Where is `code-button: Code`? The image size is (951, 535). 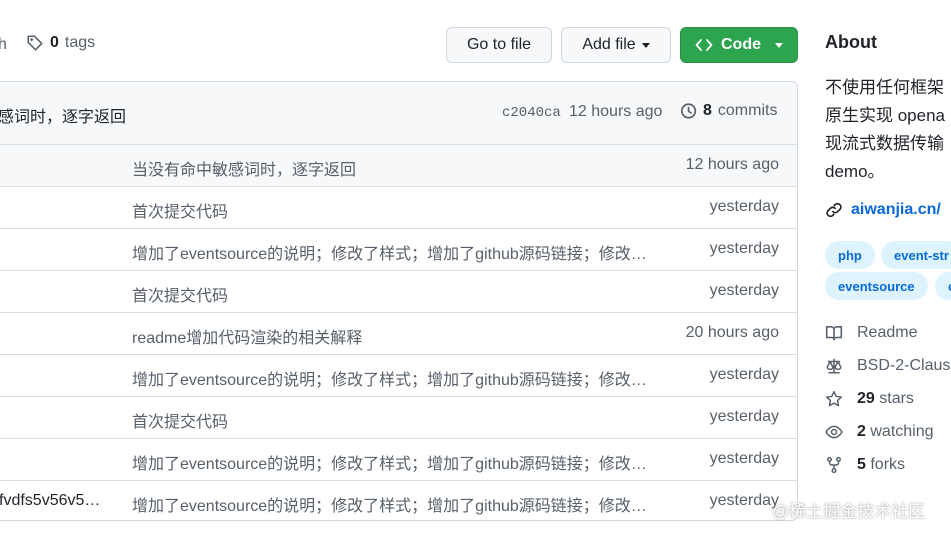
code-button: Code is located at coordinates (739, 45).